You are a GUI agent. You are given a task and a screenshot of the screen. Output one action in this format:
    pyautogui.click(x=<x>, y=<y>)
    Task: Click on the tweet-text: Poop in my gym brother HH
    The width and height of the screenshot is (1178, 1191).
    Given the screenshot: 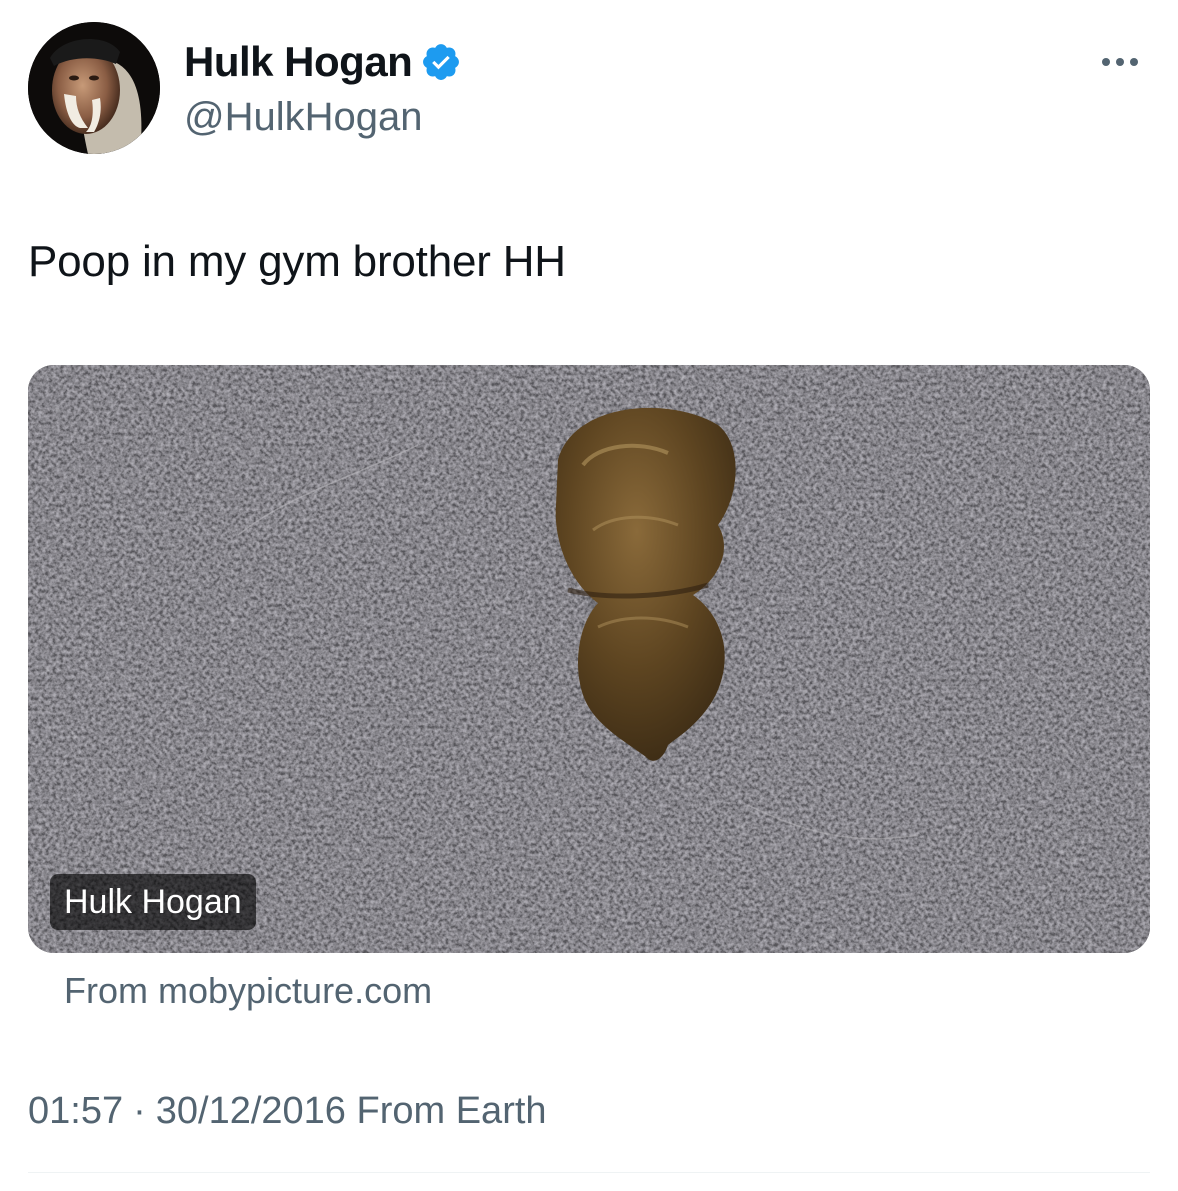 What is the action you would take?
    pyautogui.click(x=297, y=261)
    